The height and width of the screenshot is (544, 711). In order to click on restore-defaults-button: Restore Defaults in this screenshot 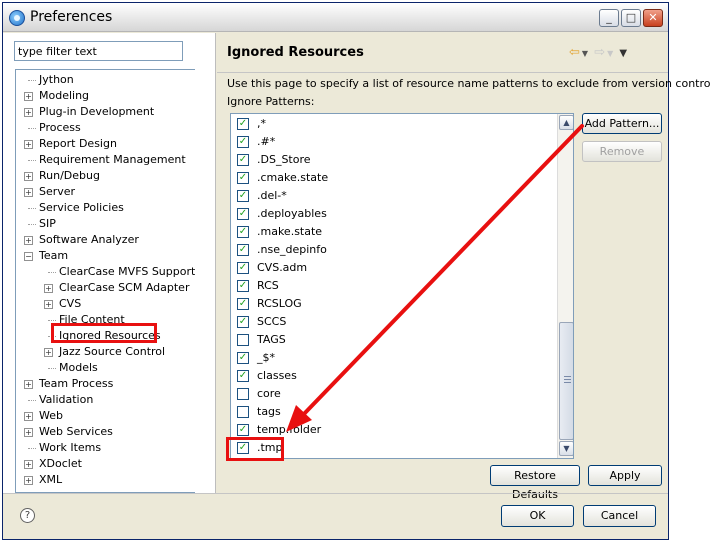, I will do `click(535, 483)`.